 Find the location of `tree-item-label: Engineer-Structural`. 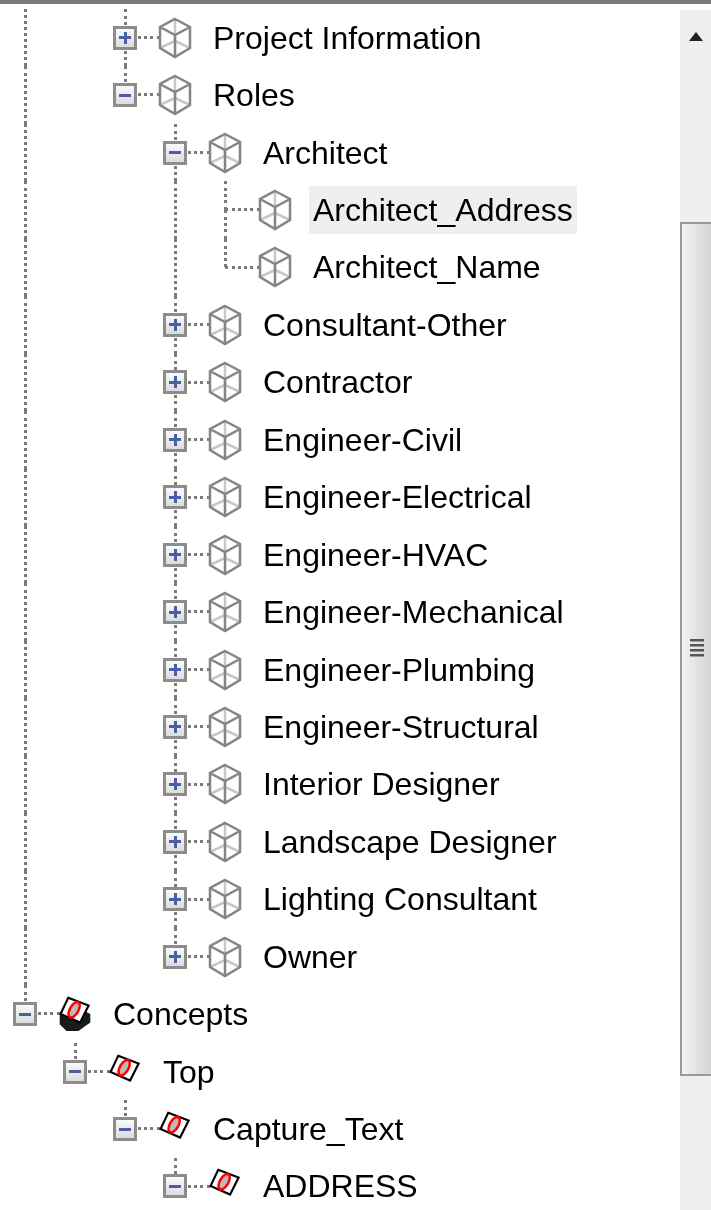

tree-item-label: Engineer-Structural is located at coordinates (401, 726).